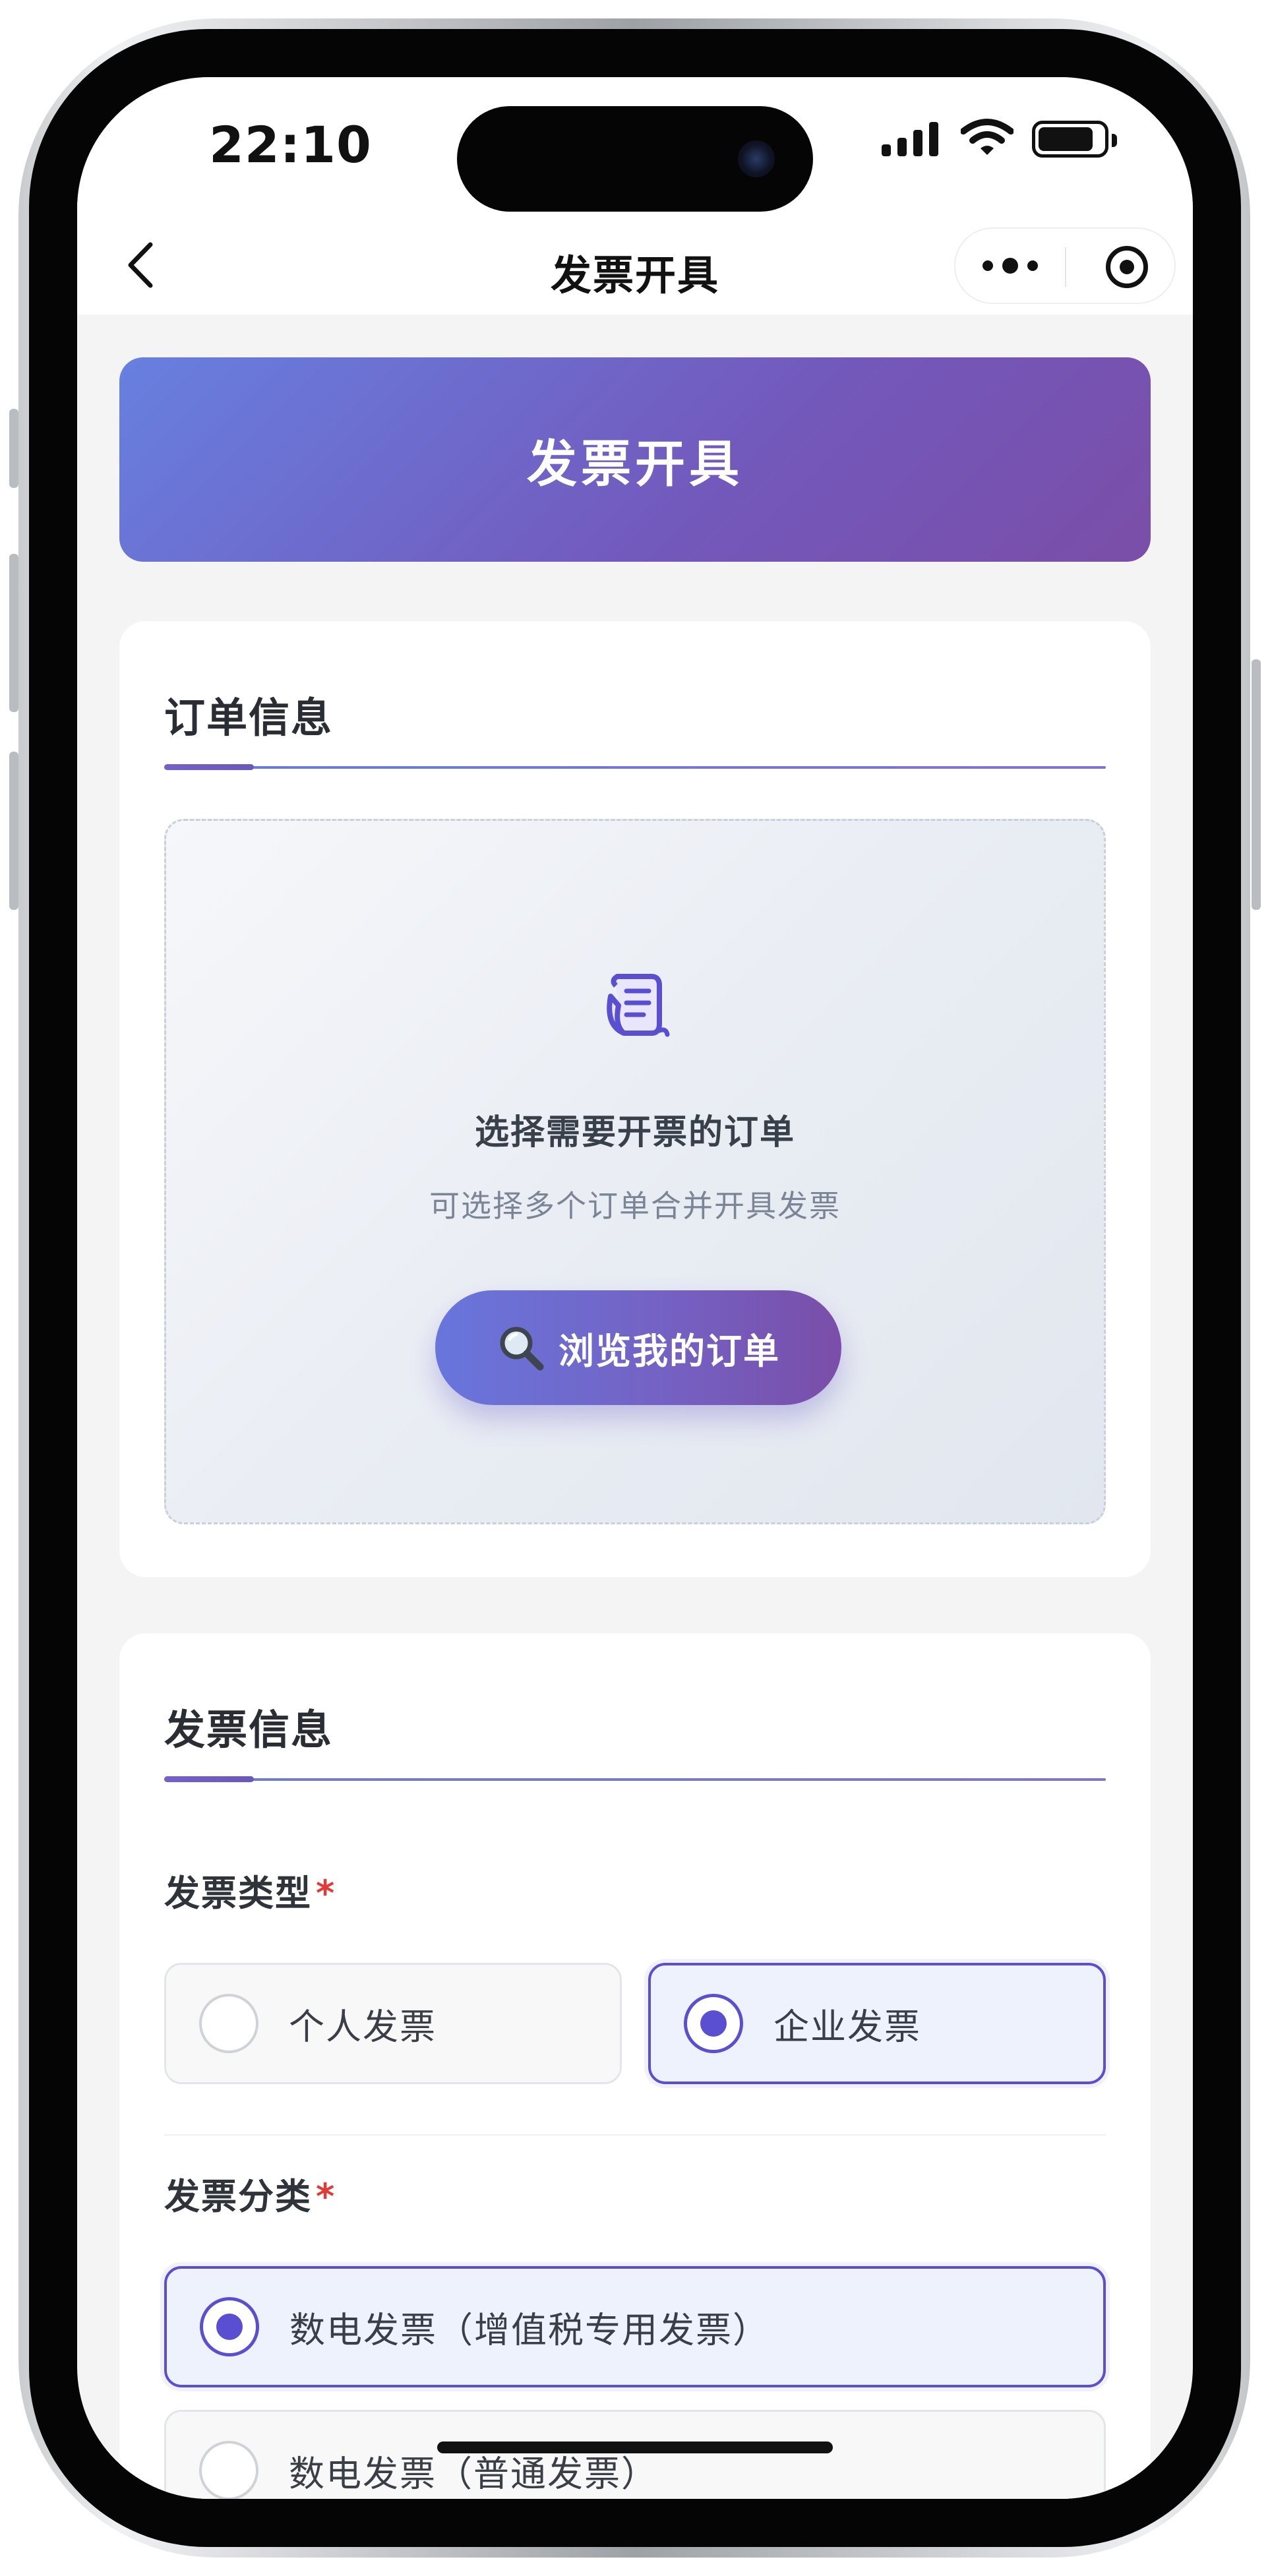  I want to click on invoice-category-label: 发票分类 *, so click(250, 2193).